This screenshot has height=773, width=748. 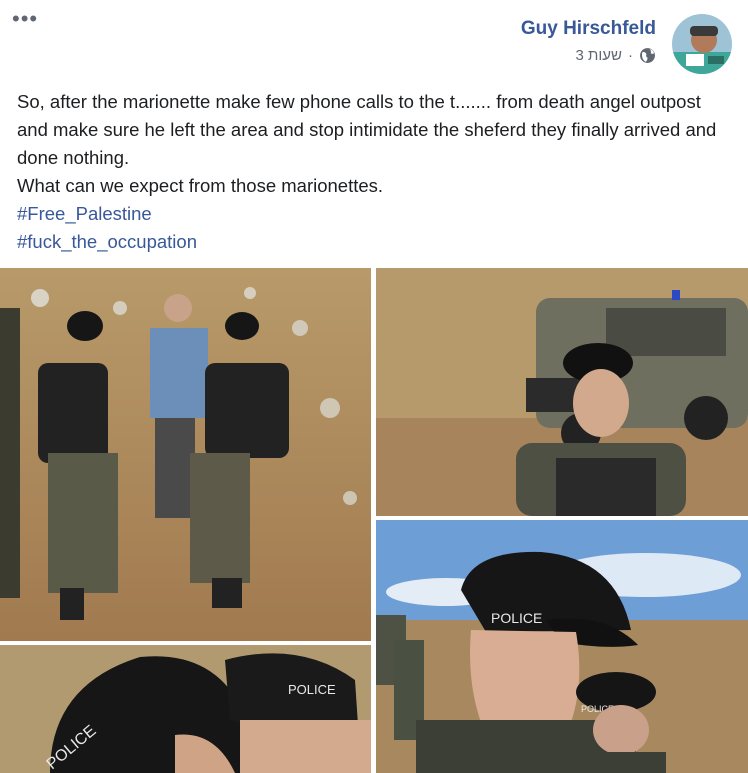 What do you see at coordinates (312, 689) in the screenshot?
I see `police-cap-text-4: POLICE` at bounding box center [312, 689].